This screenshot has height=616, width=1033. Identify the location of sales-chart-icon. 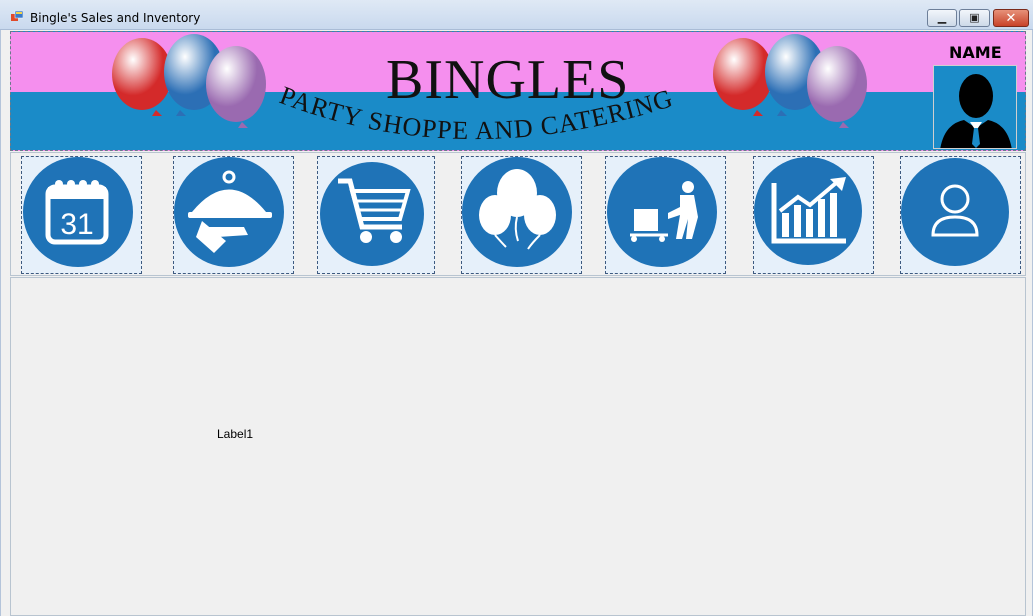
(808, 211).